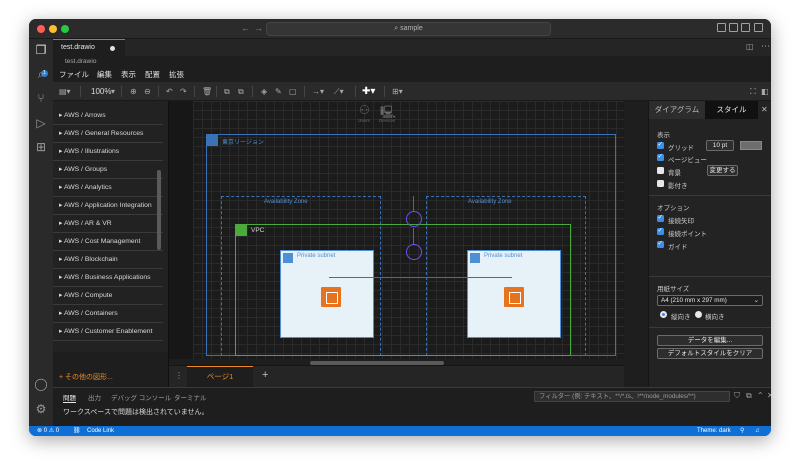 The width and height of the screenshot is (800, 473). I want to click on menu-extras: 拡張, so click(176, 74).